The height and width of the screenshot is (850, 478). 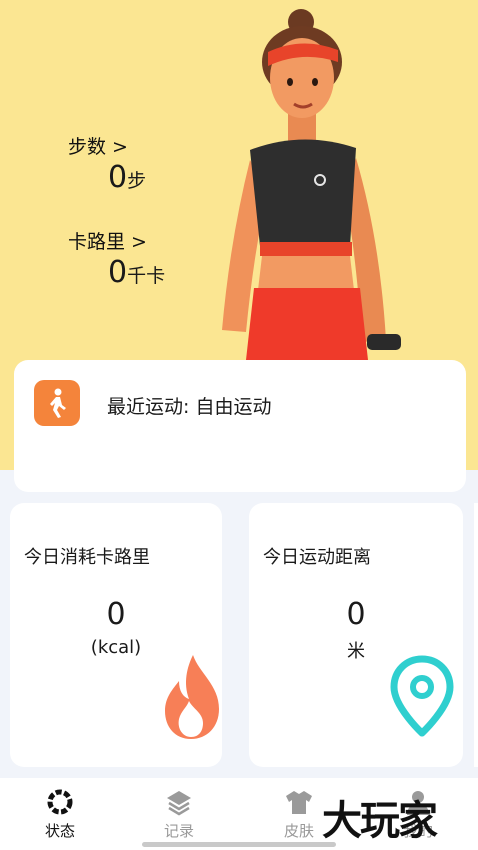 What do you see at coordinates (98, 145) in the screenshot?
I see `steps-label: 步数 >` at bounding box center [98, 145].